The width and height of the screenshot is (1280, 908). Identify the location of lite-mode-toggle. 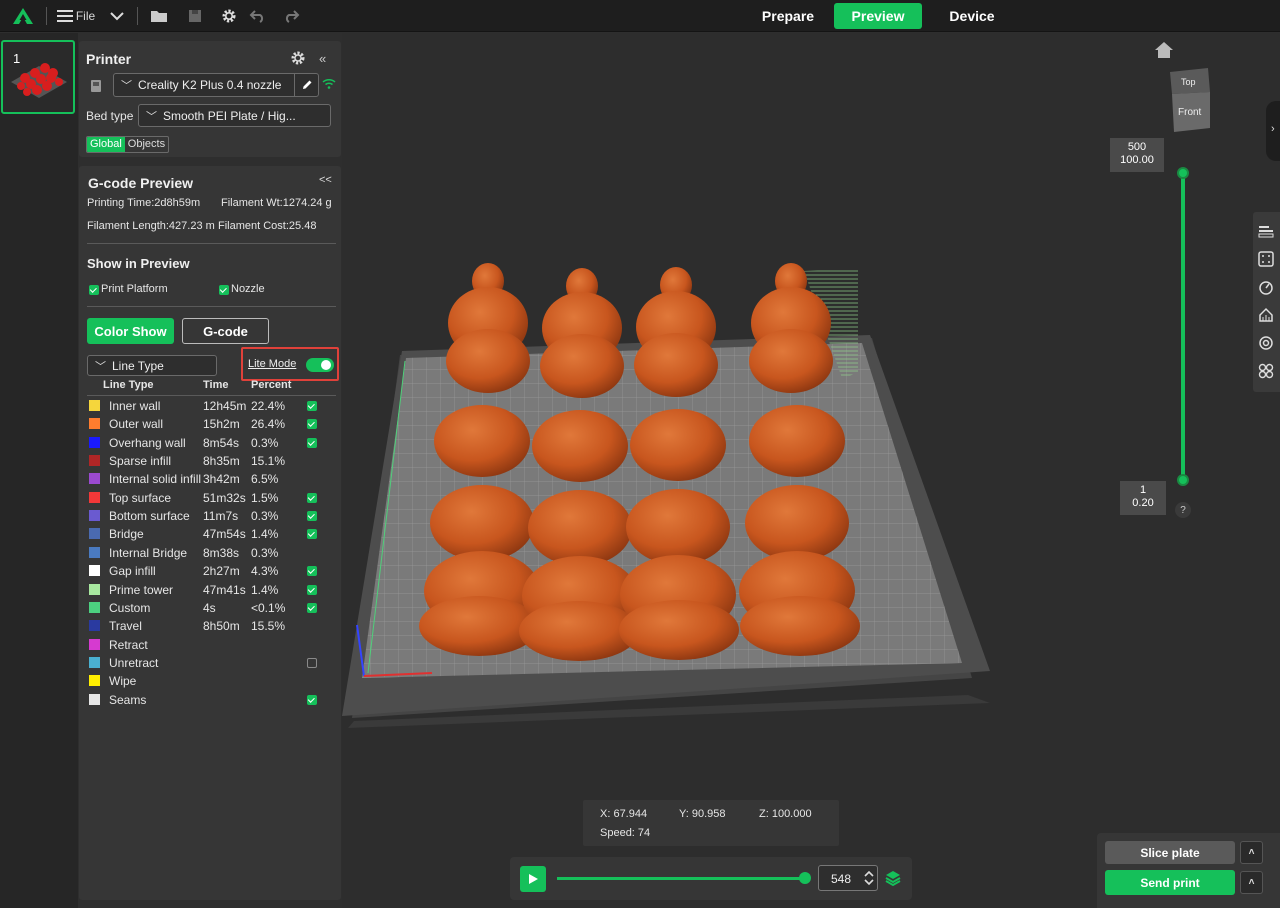
(320, 365).